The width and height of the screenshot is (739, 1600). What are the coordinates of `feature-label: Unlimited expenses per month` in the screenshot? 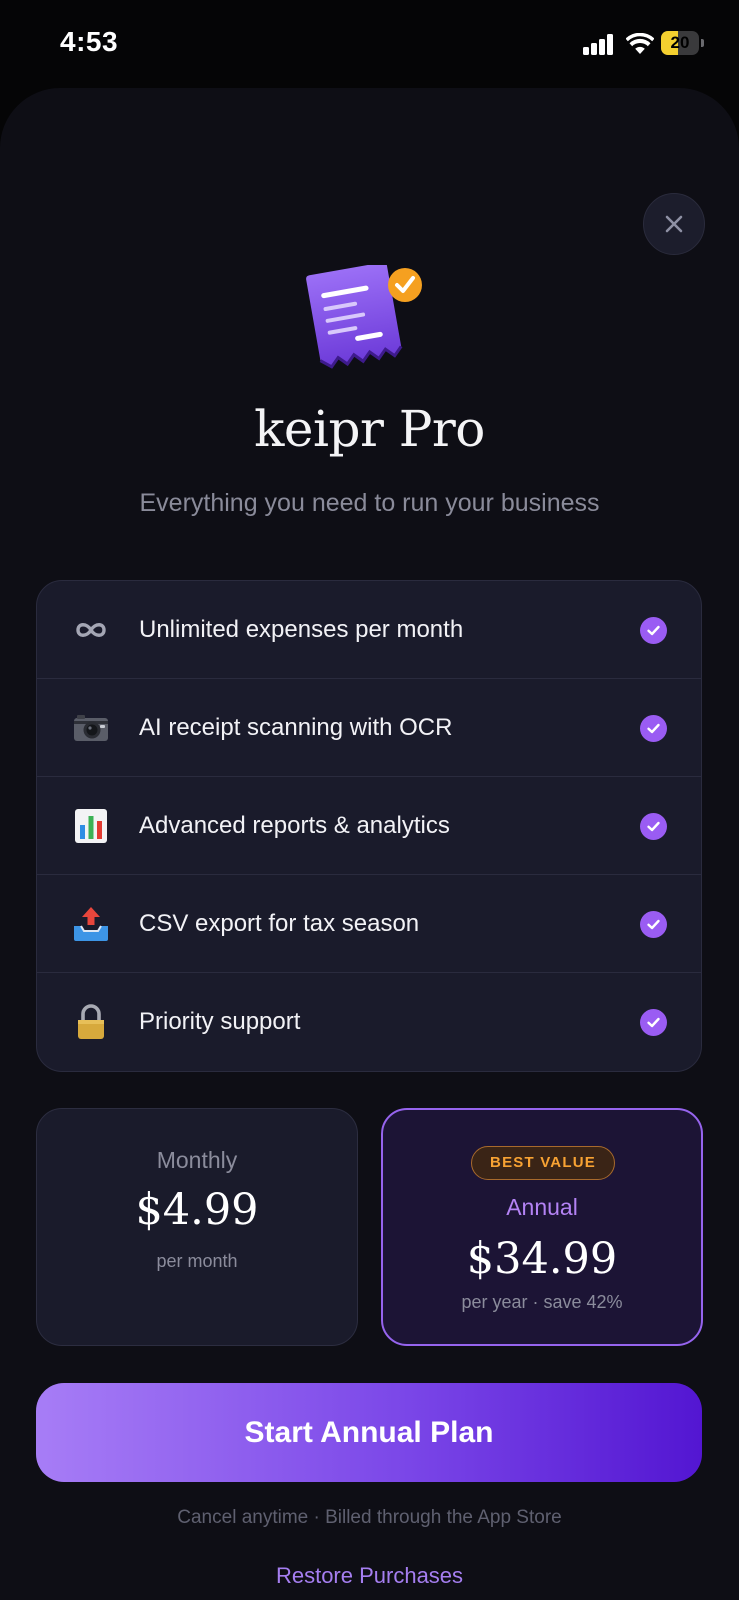 It's located at (301, 629).